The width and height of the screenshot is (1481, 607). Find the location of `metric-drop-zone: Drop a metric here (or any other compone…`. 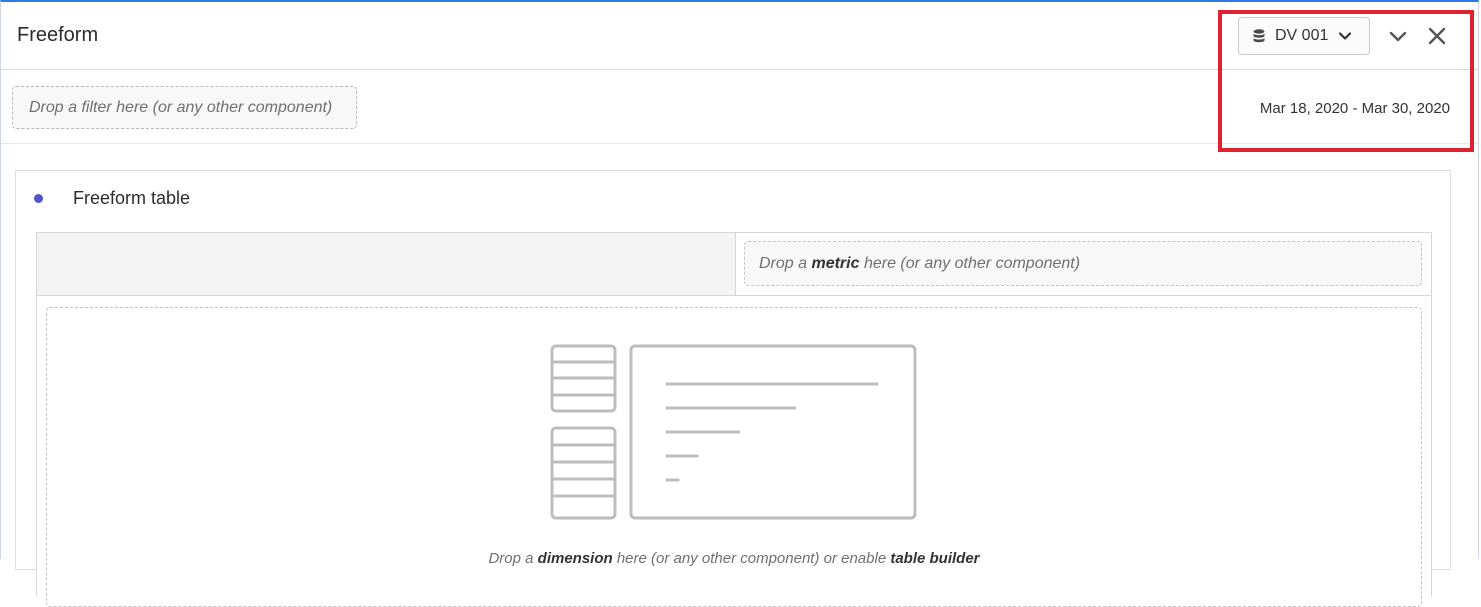

metric-drop-zone: Drop a metric here (or any other compone… is located at coordinates (1083, 263).